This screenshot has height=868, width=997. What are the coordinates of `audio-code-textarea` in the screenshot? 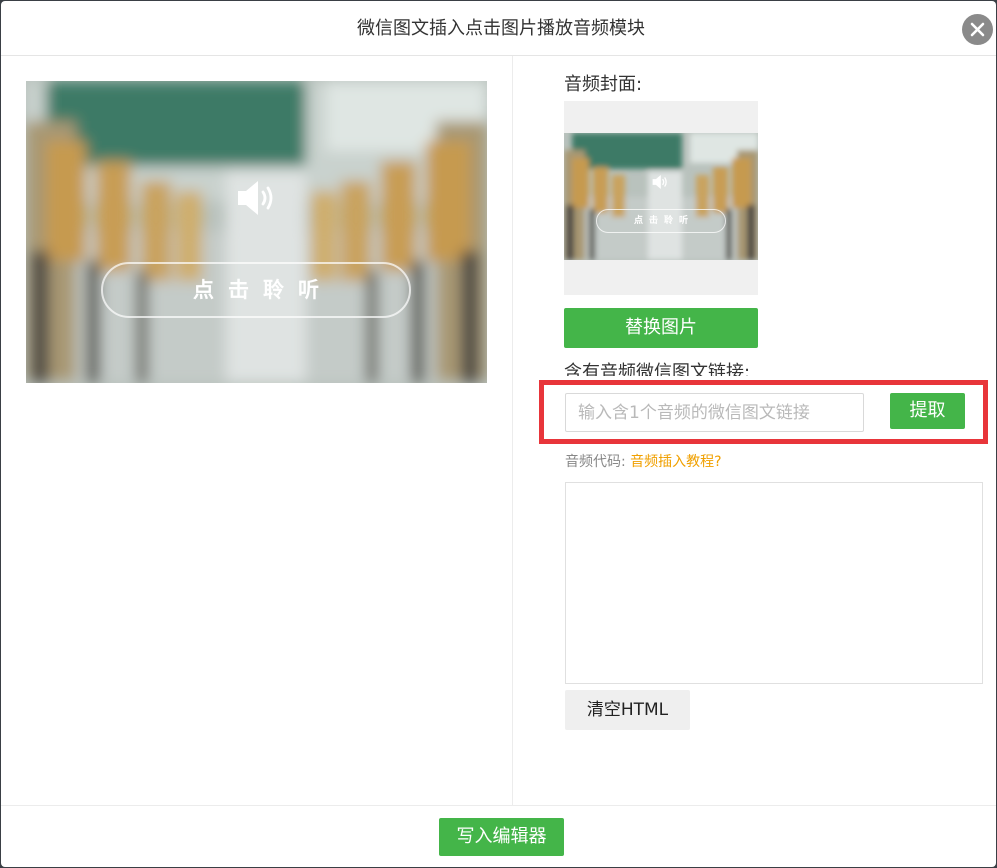 It's located at (774, 583).